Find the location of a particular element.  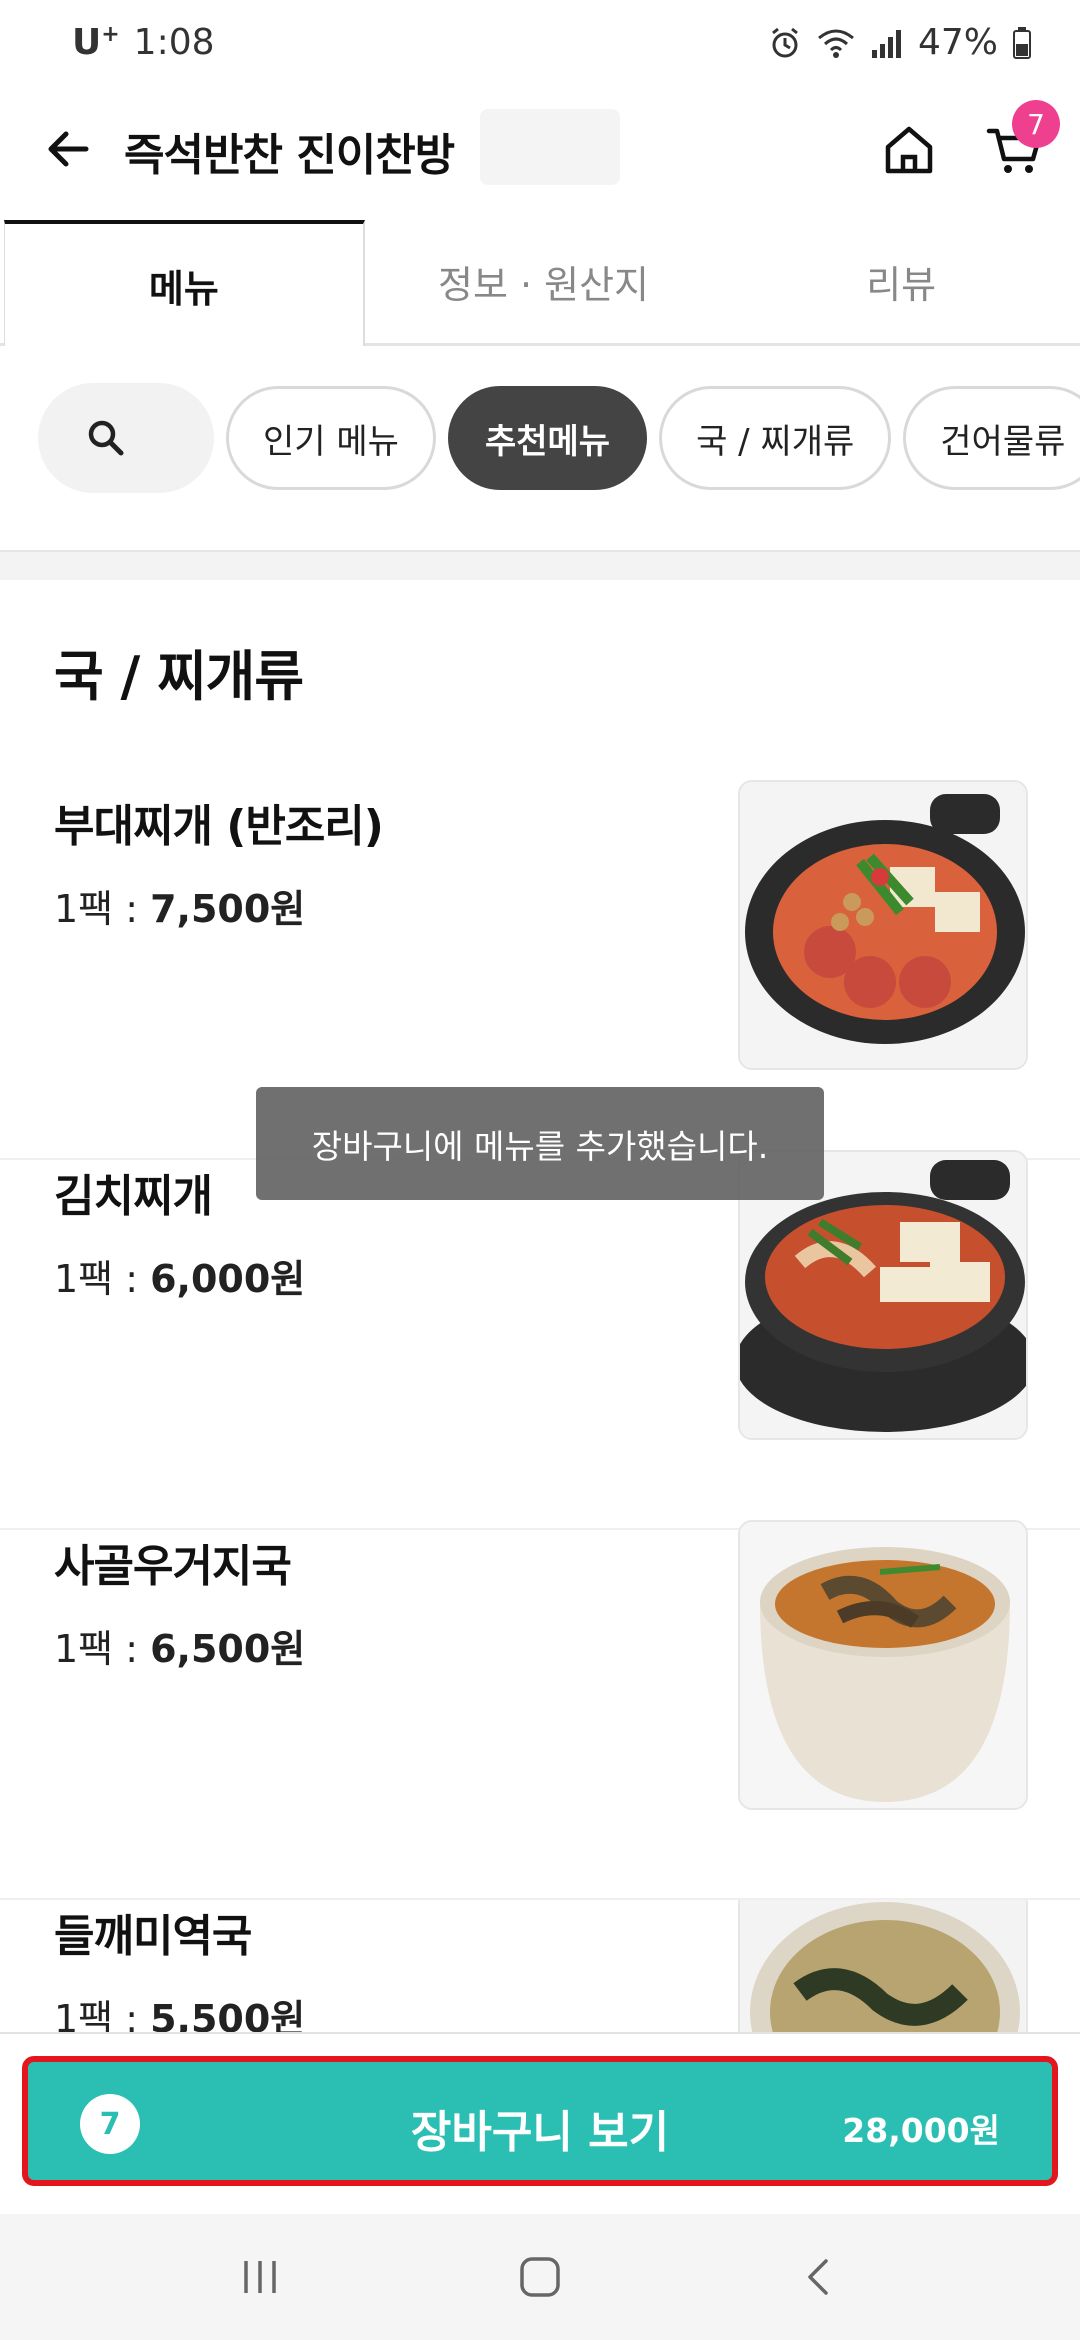

app-bar: 즉석반찬 진이찬방 is located at coordinates (540, 147).